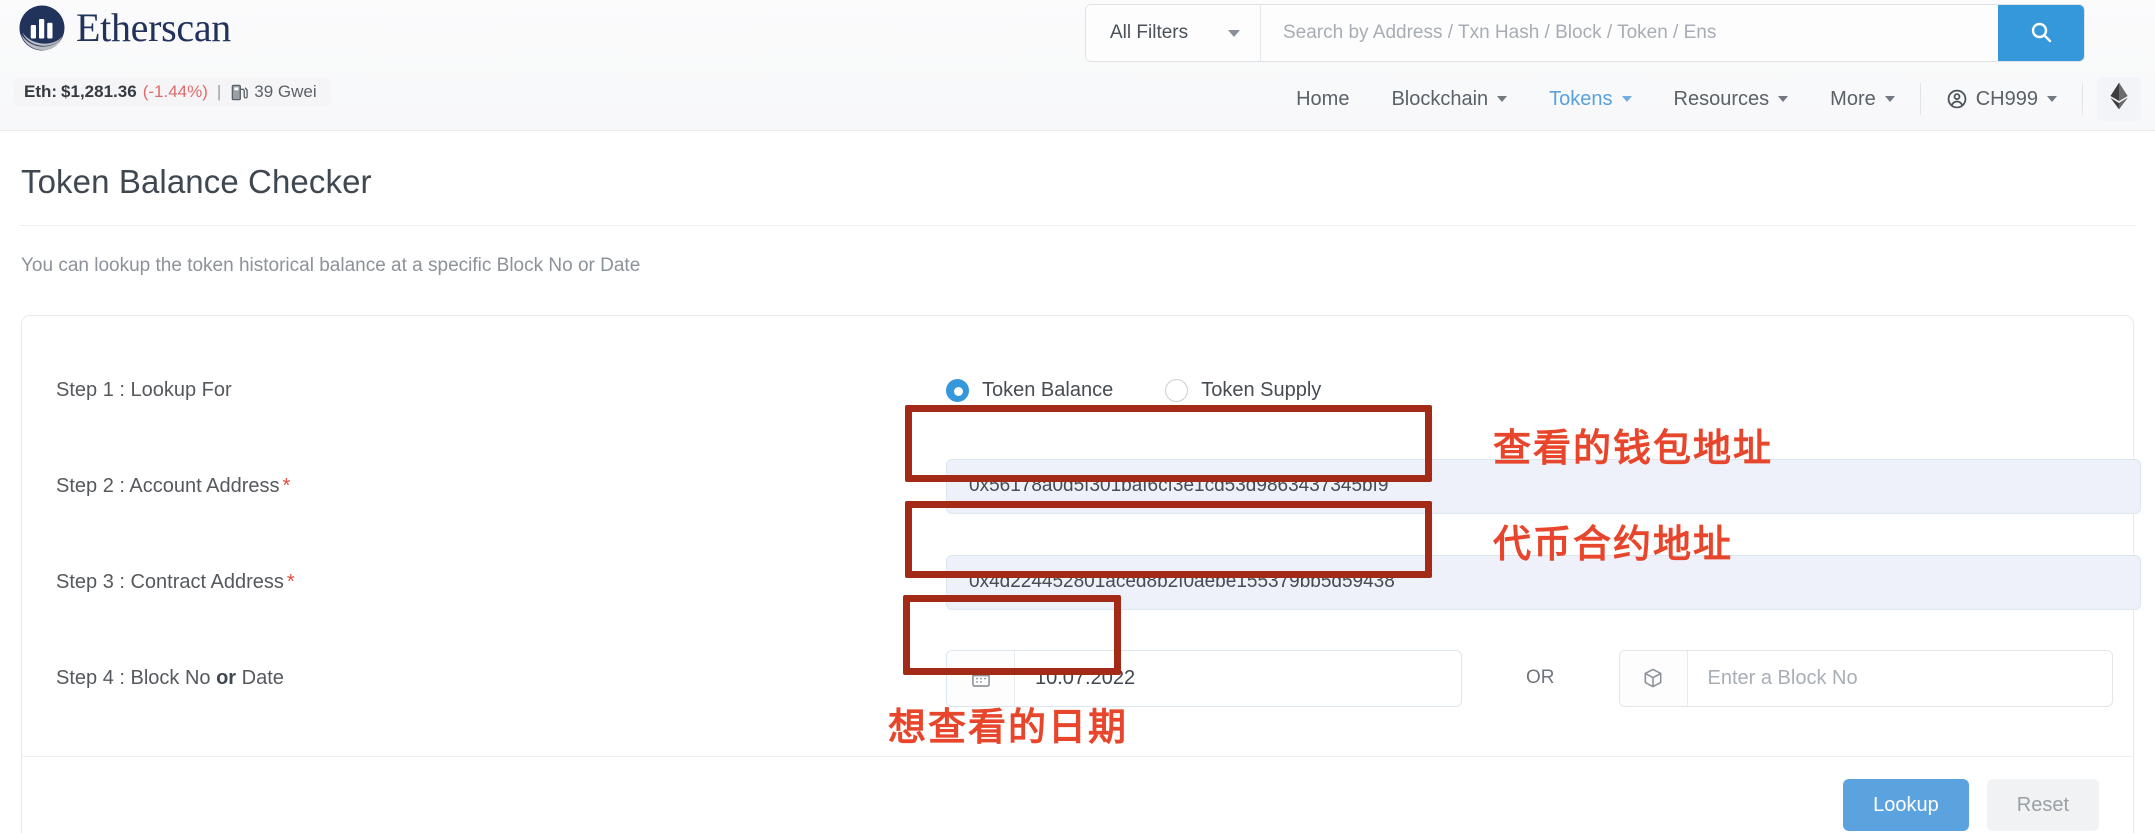  I want to click on form-row-step4: Step 4 : Block No or Date OR, so click(1077, 678).